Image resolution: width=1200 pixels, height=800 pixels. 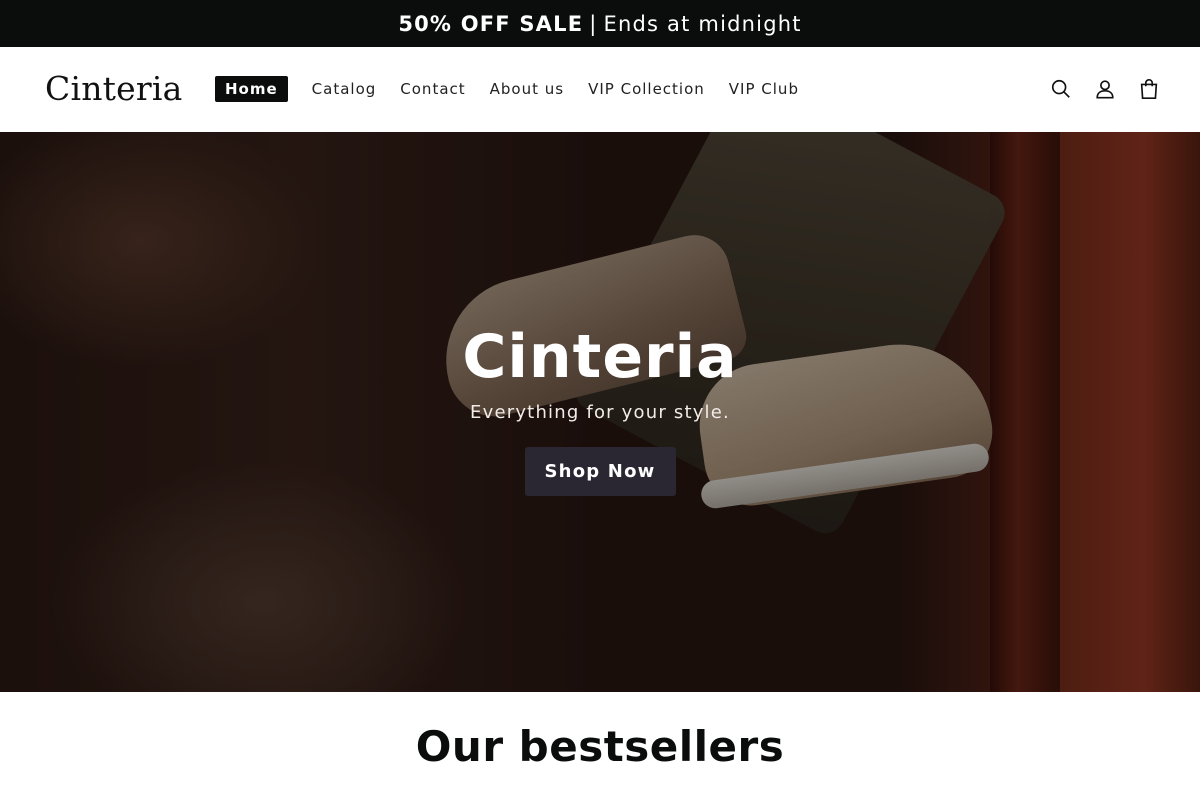 What do you see at coordinates (600, 746) in the screenshot?
I see `bestsellers-heading: Our bestsellers` at bounding box center [600, 746].